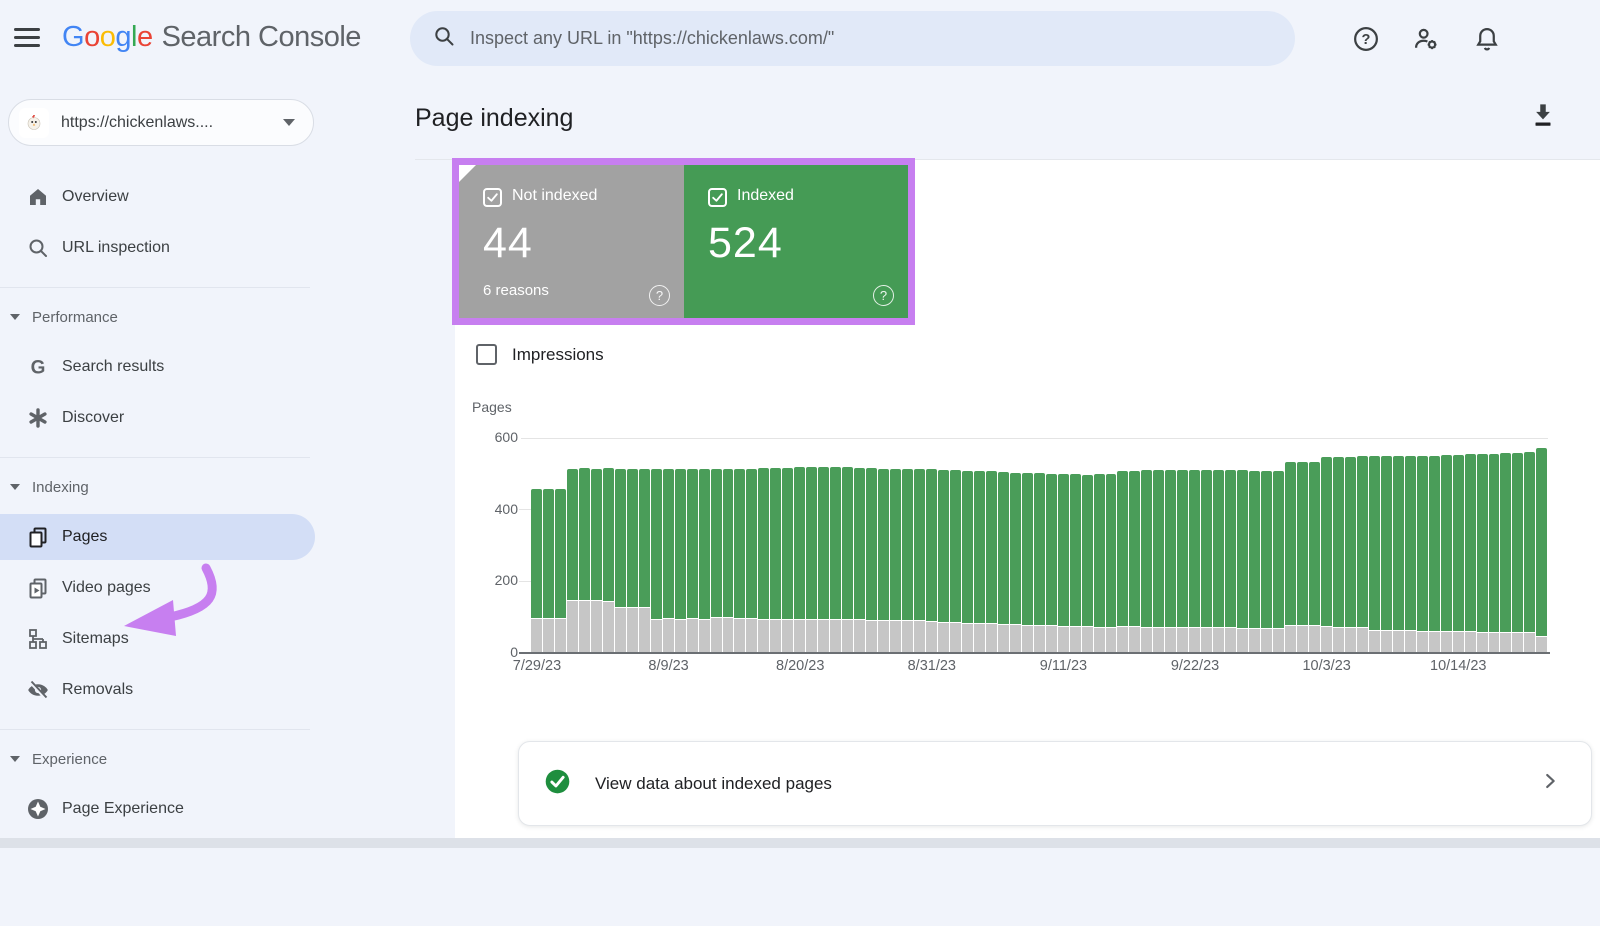  Describe the element at coordinates (486, 354) in the screenshot. I see `checkbox-unchecked-icon` at that location.